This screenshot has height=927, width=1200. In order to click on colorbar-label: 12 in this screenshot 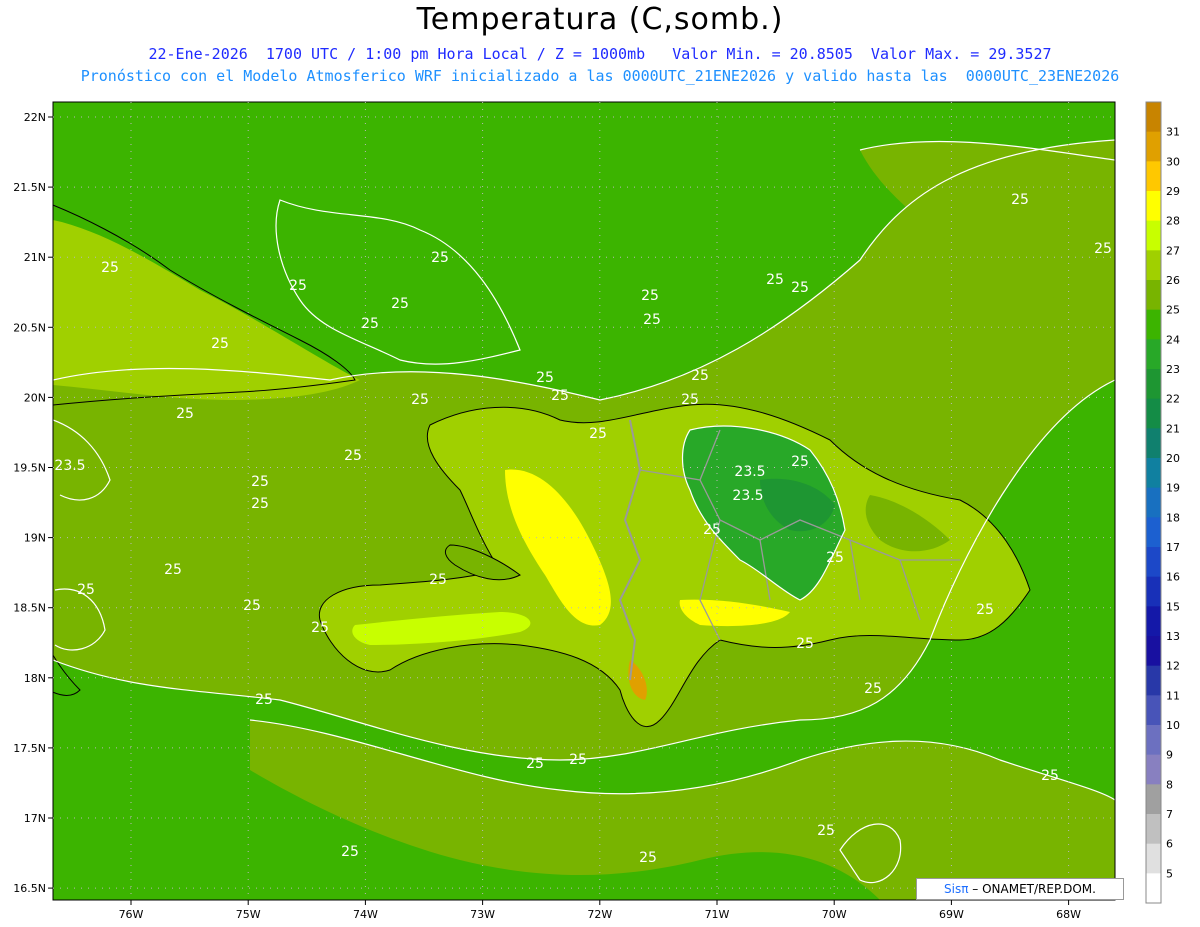, I will do `click(1173, 666)`.